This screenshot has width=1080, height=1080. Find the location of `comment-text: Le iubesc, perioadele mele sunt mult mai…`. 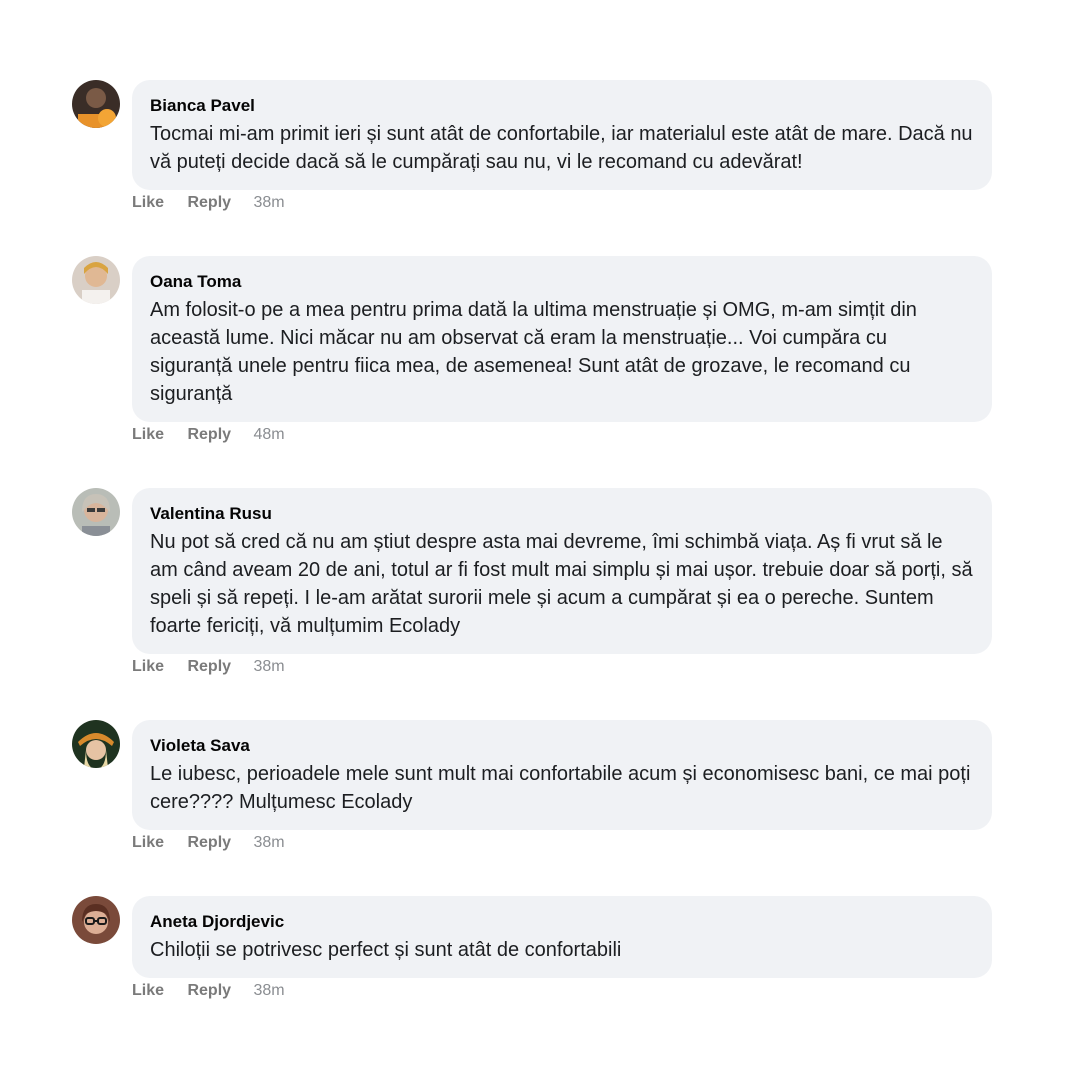

comment-text: Le iubesc, perioadele mele sunt mult mai… is located at coordinates (560, 788).